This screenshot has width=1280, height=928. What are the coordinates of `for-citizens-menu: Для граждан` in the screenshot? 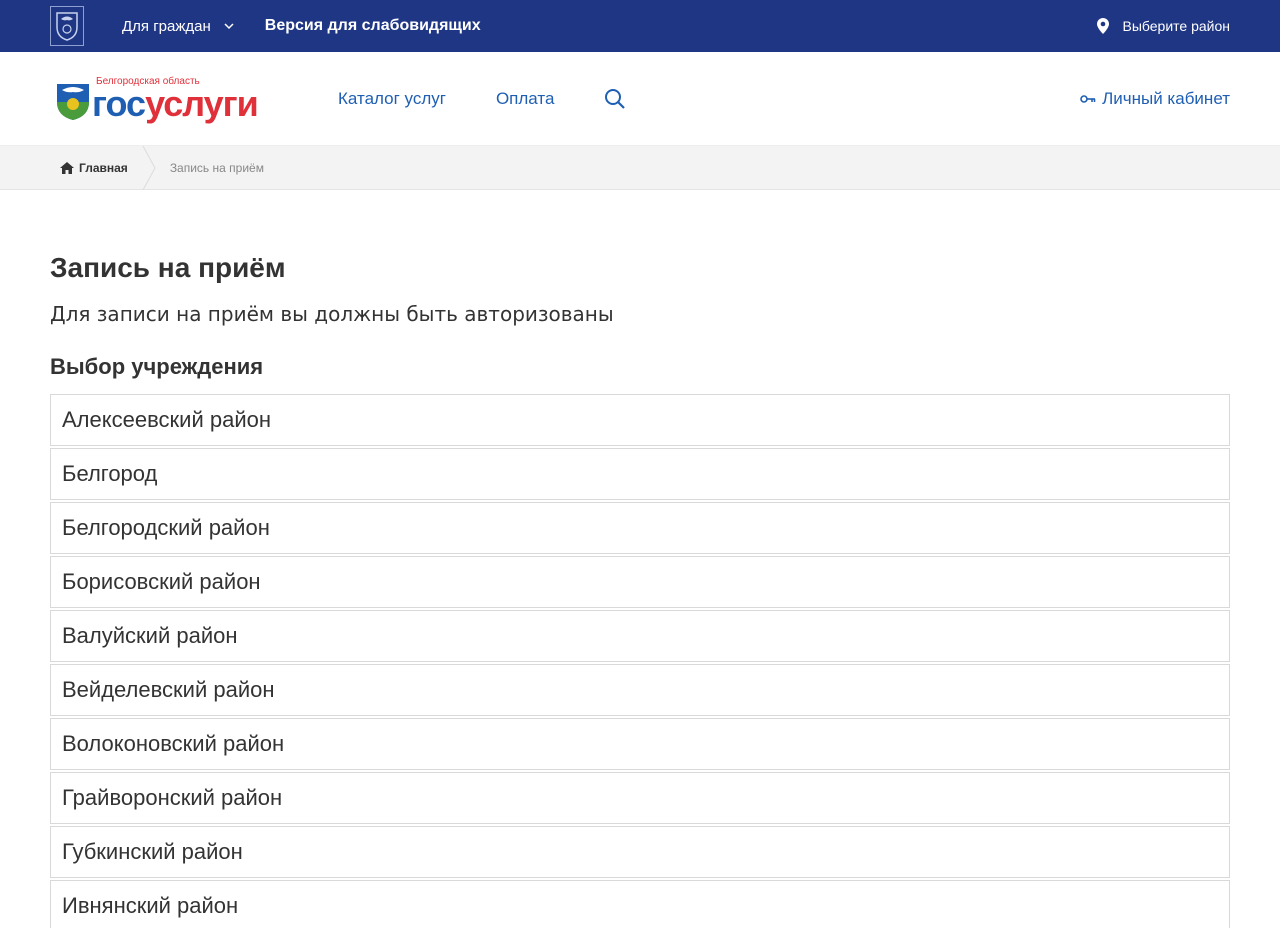 It's located at (178, 26).